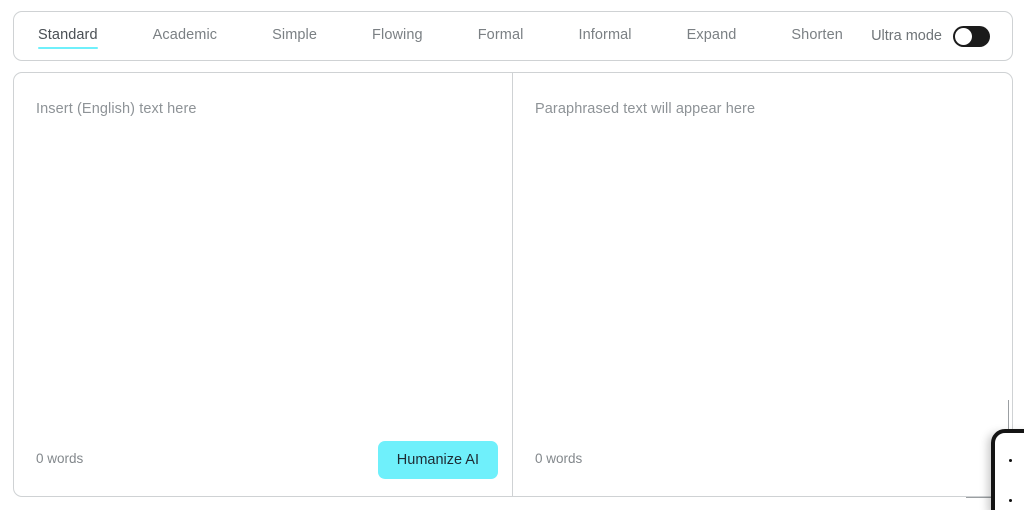 This screenshot has height=510, width=1024. I want to click on tab-formal: Formal, so click(501, 36).